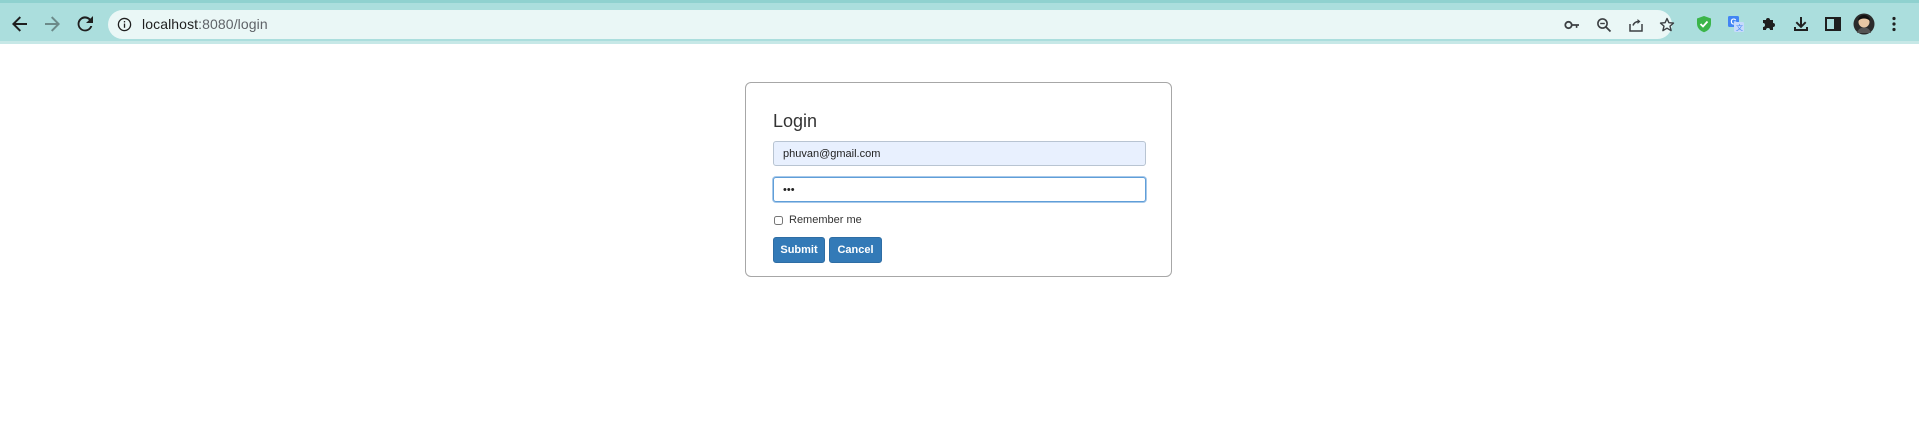 Image resolution: width=1919 pixels, height=445 pixels. Describe the element at coordinates (1739, 27) in the screenshot. I see `svg-text: 文` at that location.